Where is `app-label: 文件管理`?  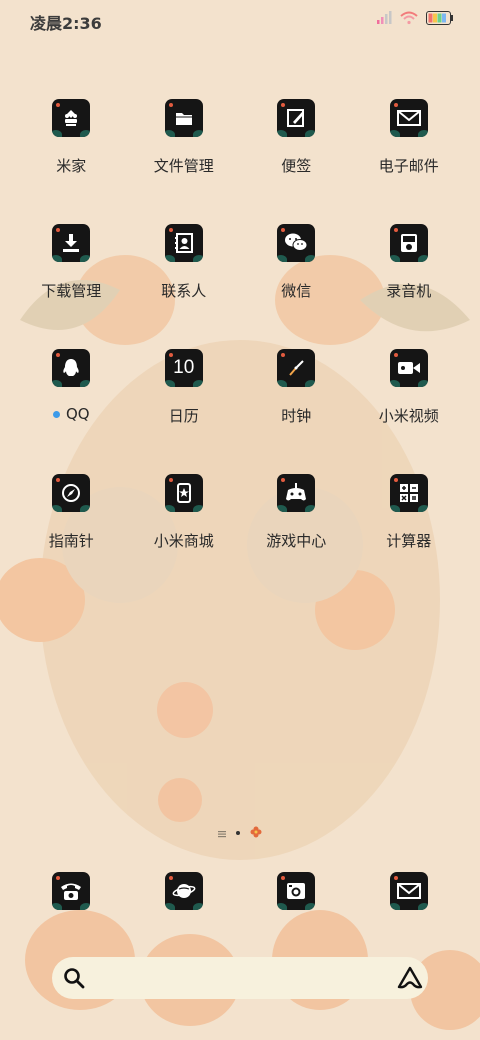
app-label: 文件管理 is located at coordinates (183, 166).